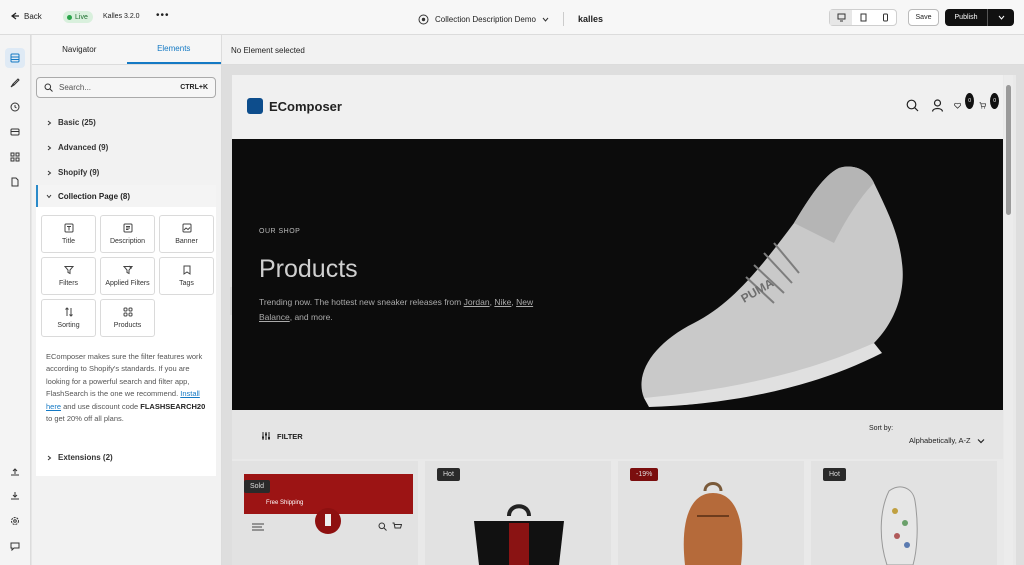 Image resolution: width=1024 pixels, height=565 pixels. What do you see at coordinates (15, 472) in the screenshot?
I see `upload-icon` at bounding box center [15, 472].